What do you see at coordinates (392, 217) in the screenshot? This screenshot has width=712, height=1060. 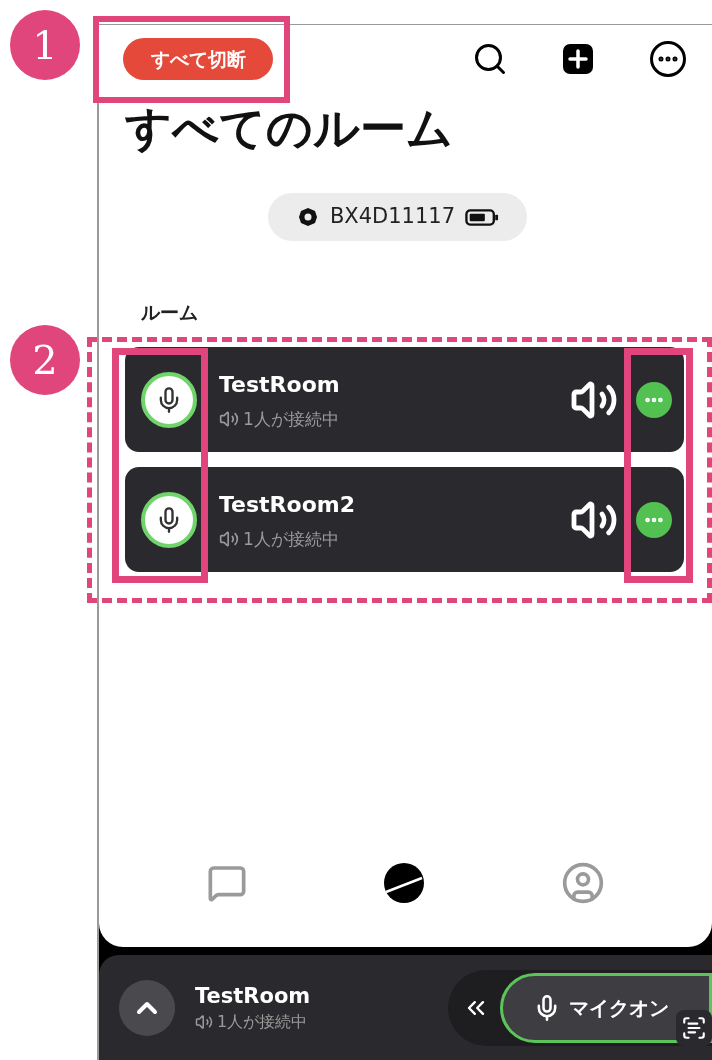 I see `device-name: BX4D11117` at bounding box center [392, 217].